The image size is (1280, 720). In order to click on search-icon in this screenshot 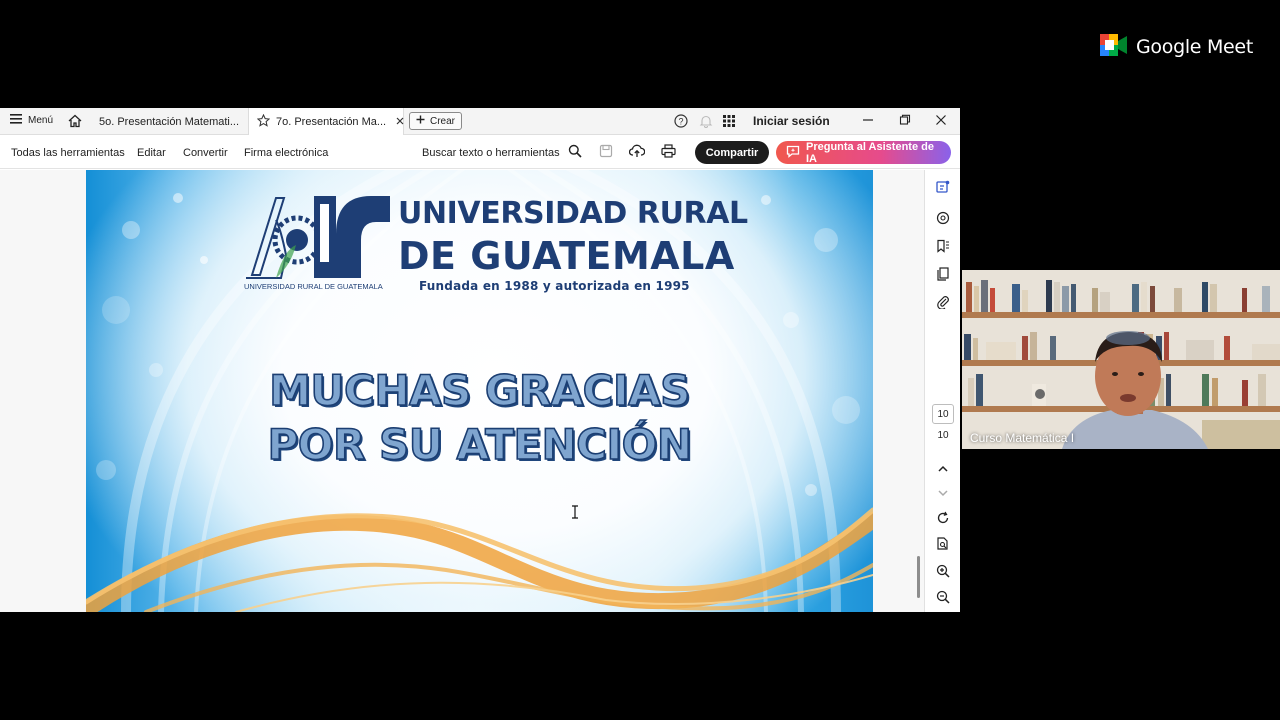, I will do `click(575, 152)`.